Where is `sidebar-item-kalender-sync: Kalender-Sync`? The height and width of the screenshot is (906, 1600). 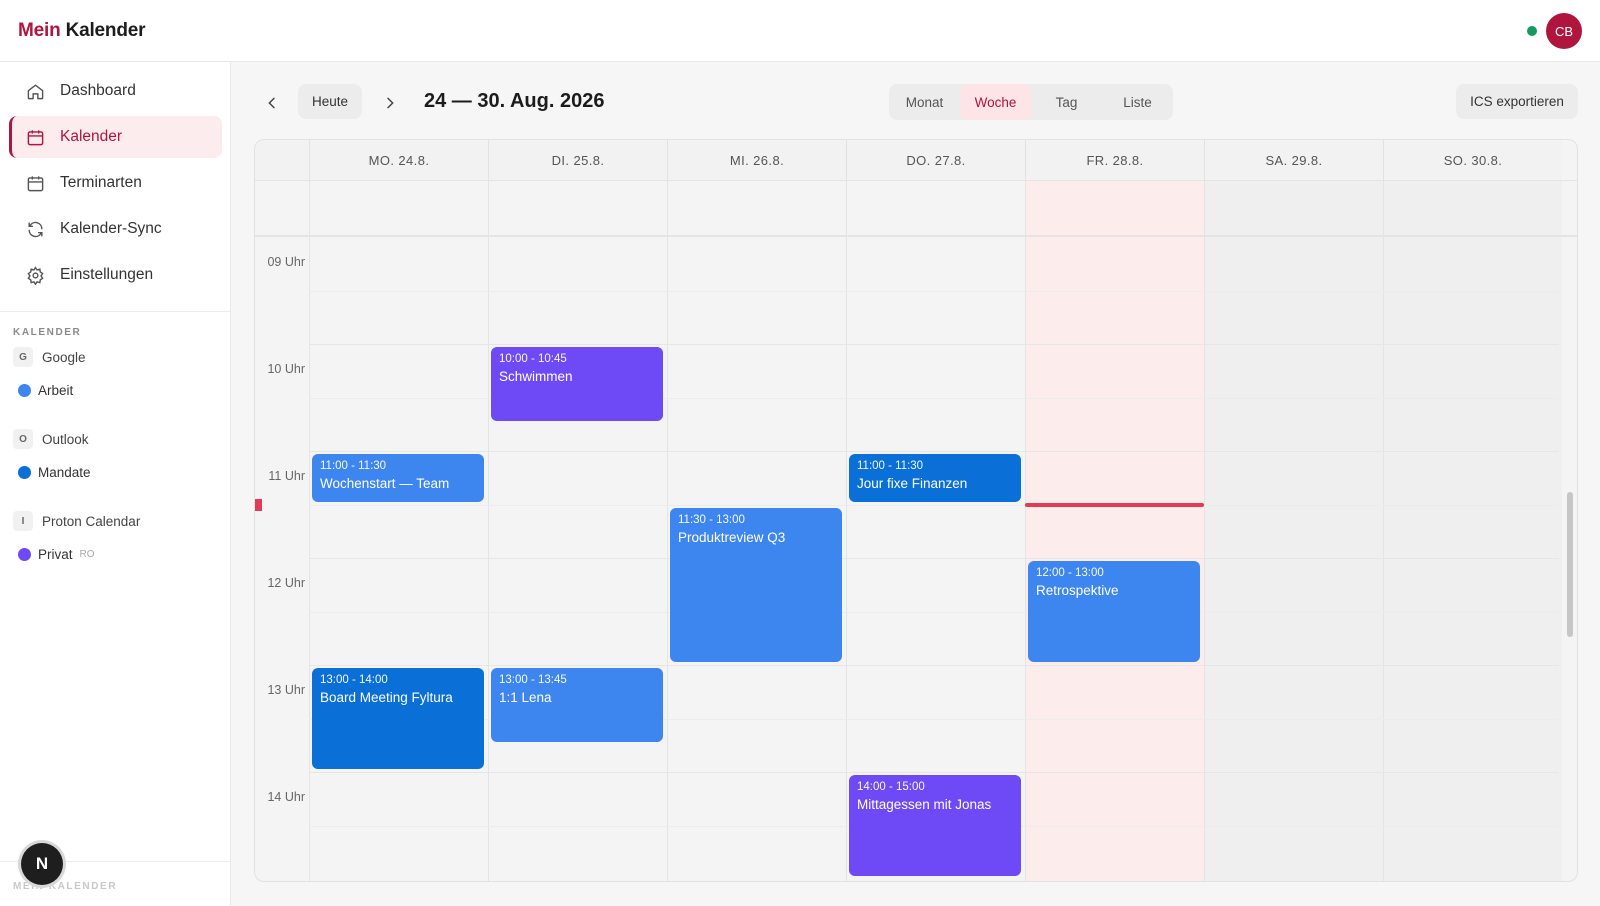 sidebar-item-kalender-sync: Kalender-Sync is located at coordinates (115, 229).